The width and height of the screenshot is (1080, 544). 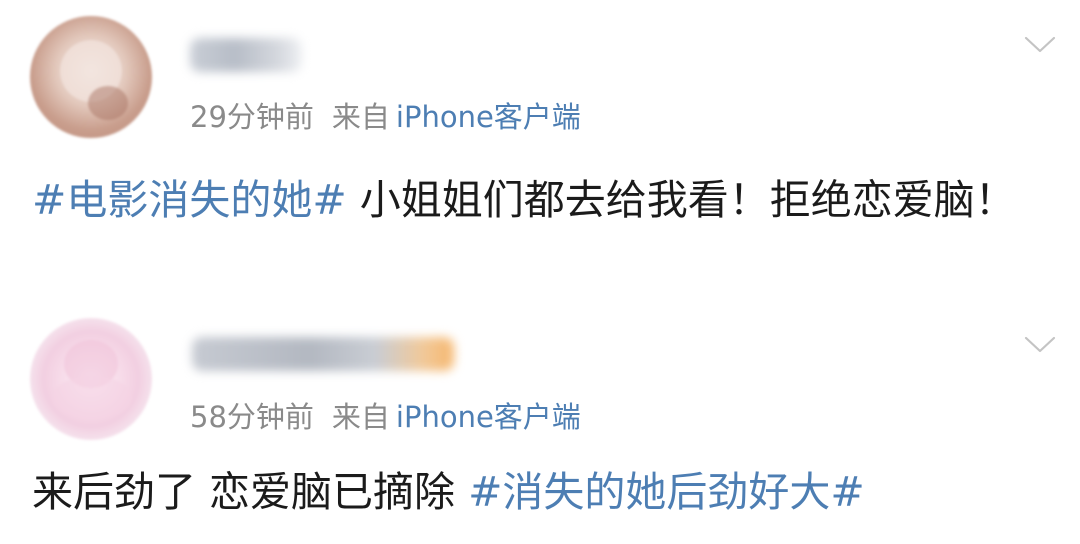 I want to click on topic-link: #消失的她后劲好大#, so click(x=666, y=492).